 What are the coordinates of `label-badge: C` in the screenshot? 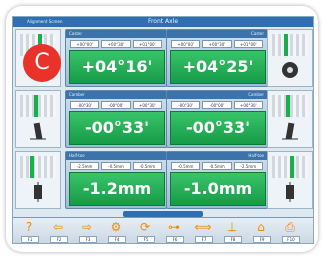 It's located at (42, 63).